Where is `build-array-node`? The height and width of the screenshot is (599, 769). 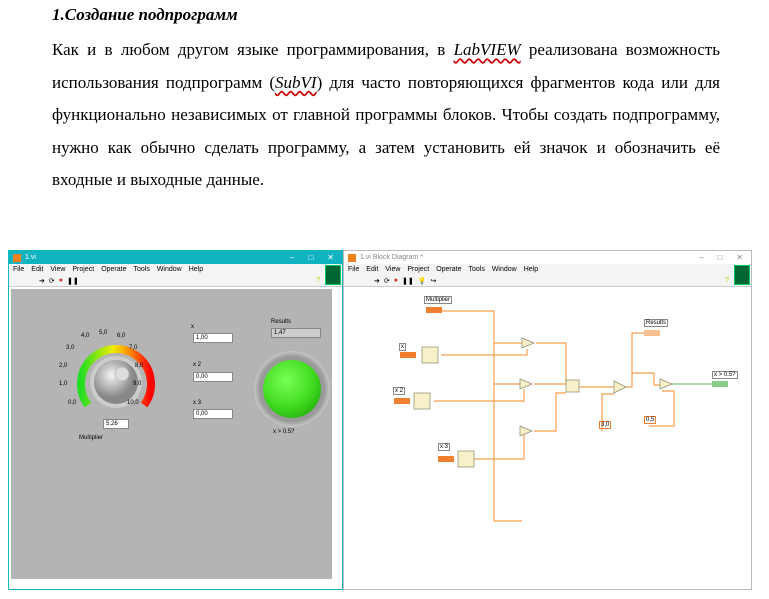
build-array-node is located at coordinates (572, 386).